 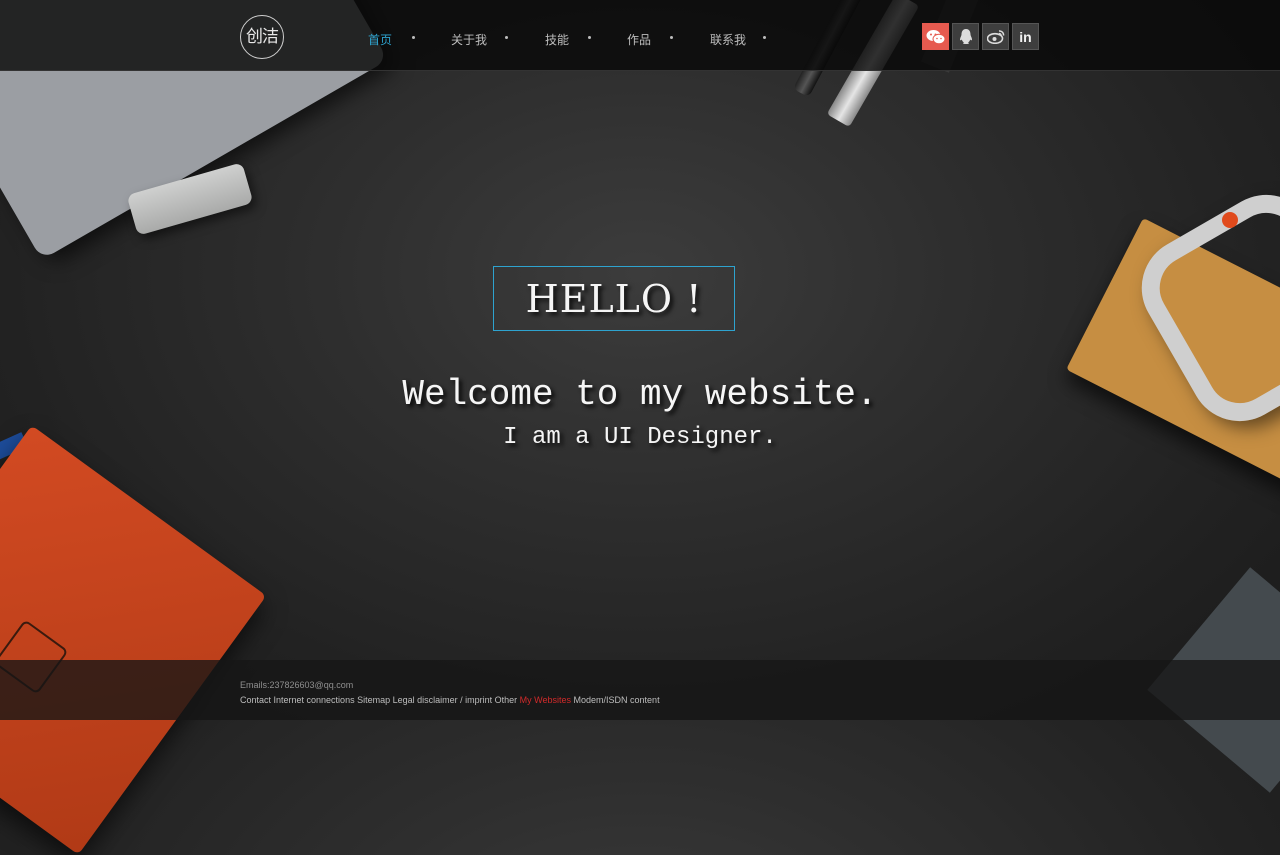 I want to click on qq-icon, so click(x=965, y=36).